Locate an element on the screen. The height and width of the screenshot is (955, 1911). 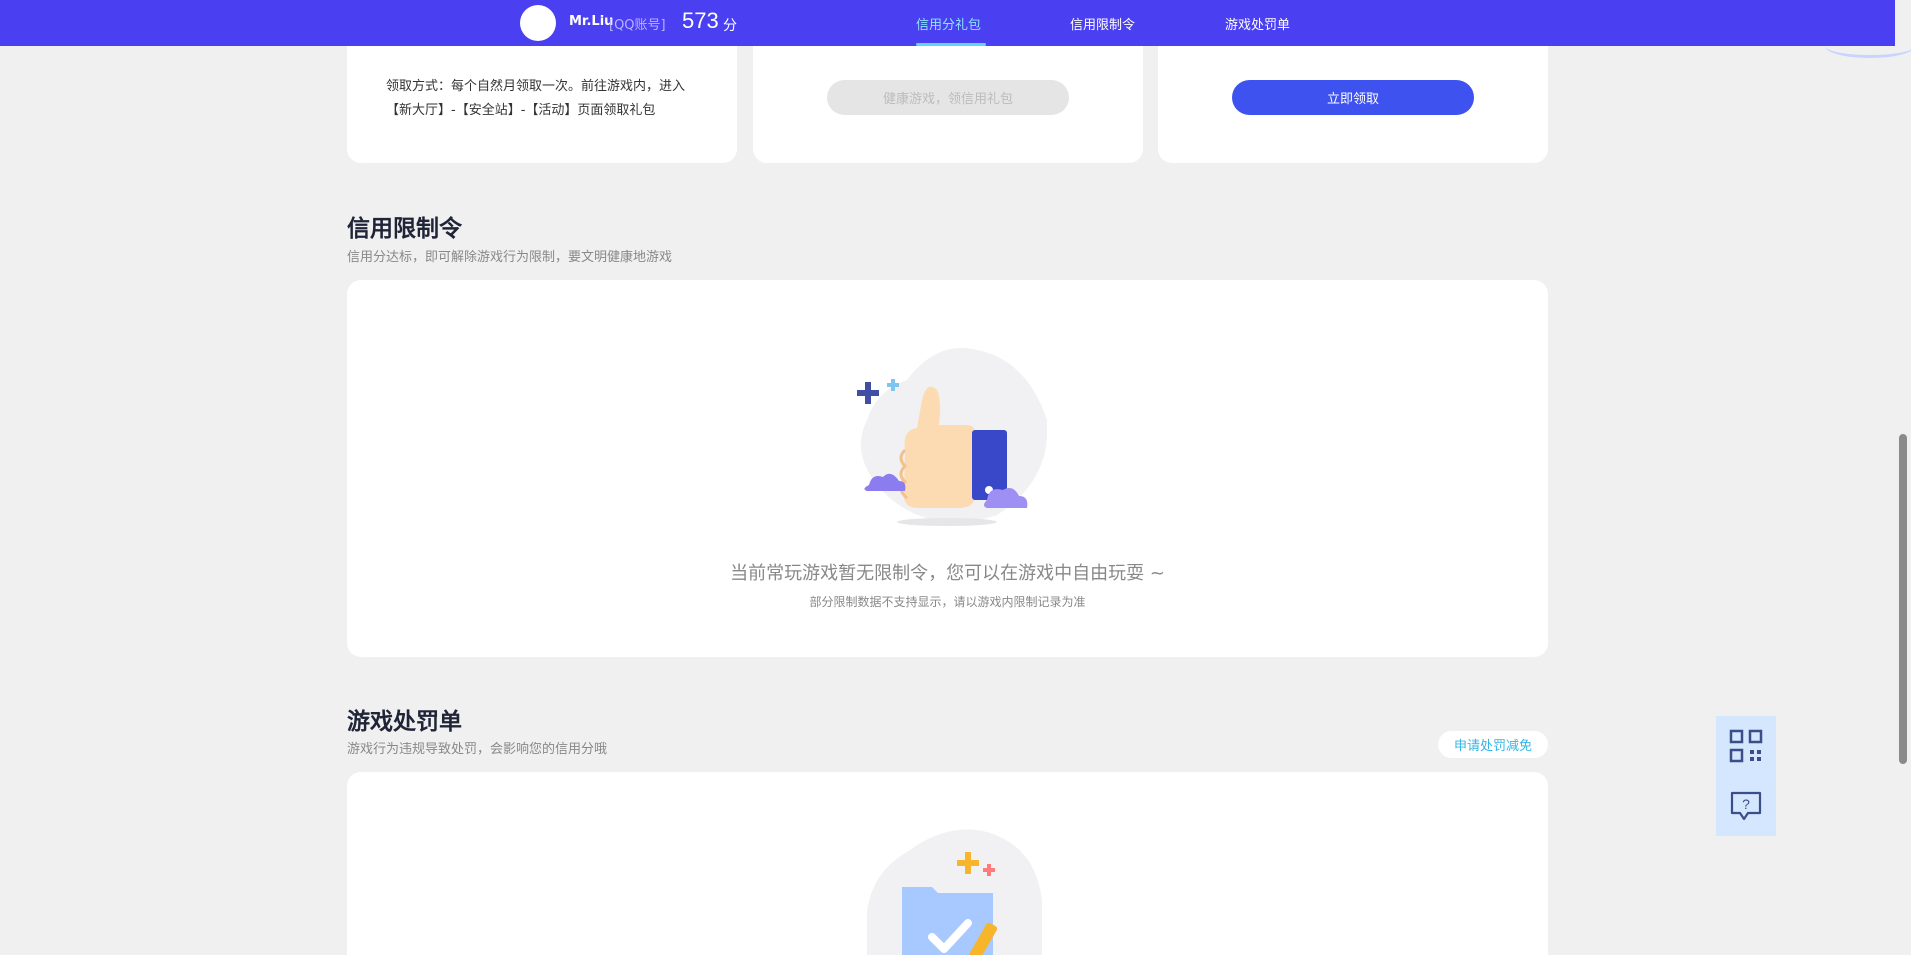
tab-credit-gift: 信用分礼包 is located at coordinates (948, 23).